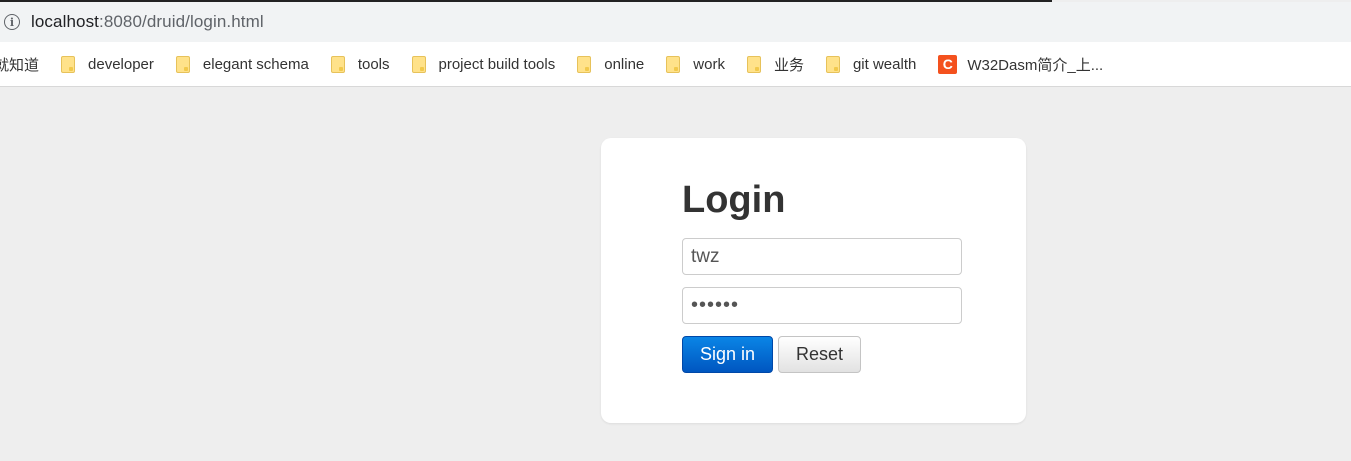 The width and height of the screenshot is (1351, 461). I want to click on url-text: localhost:8080/druid/login.html, so click(147, 22).